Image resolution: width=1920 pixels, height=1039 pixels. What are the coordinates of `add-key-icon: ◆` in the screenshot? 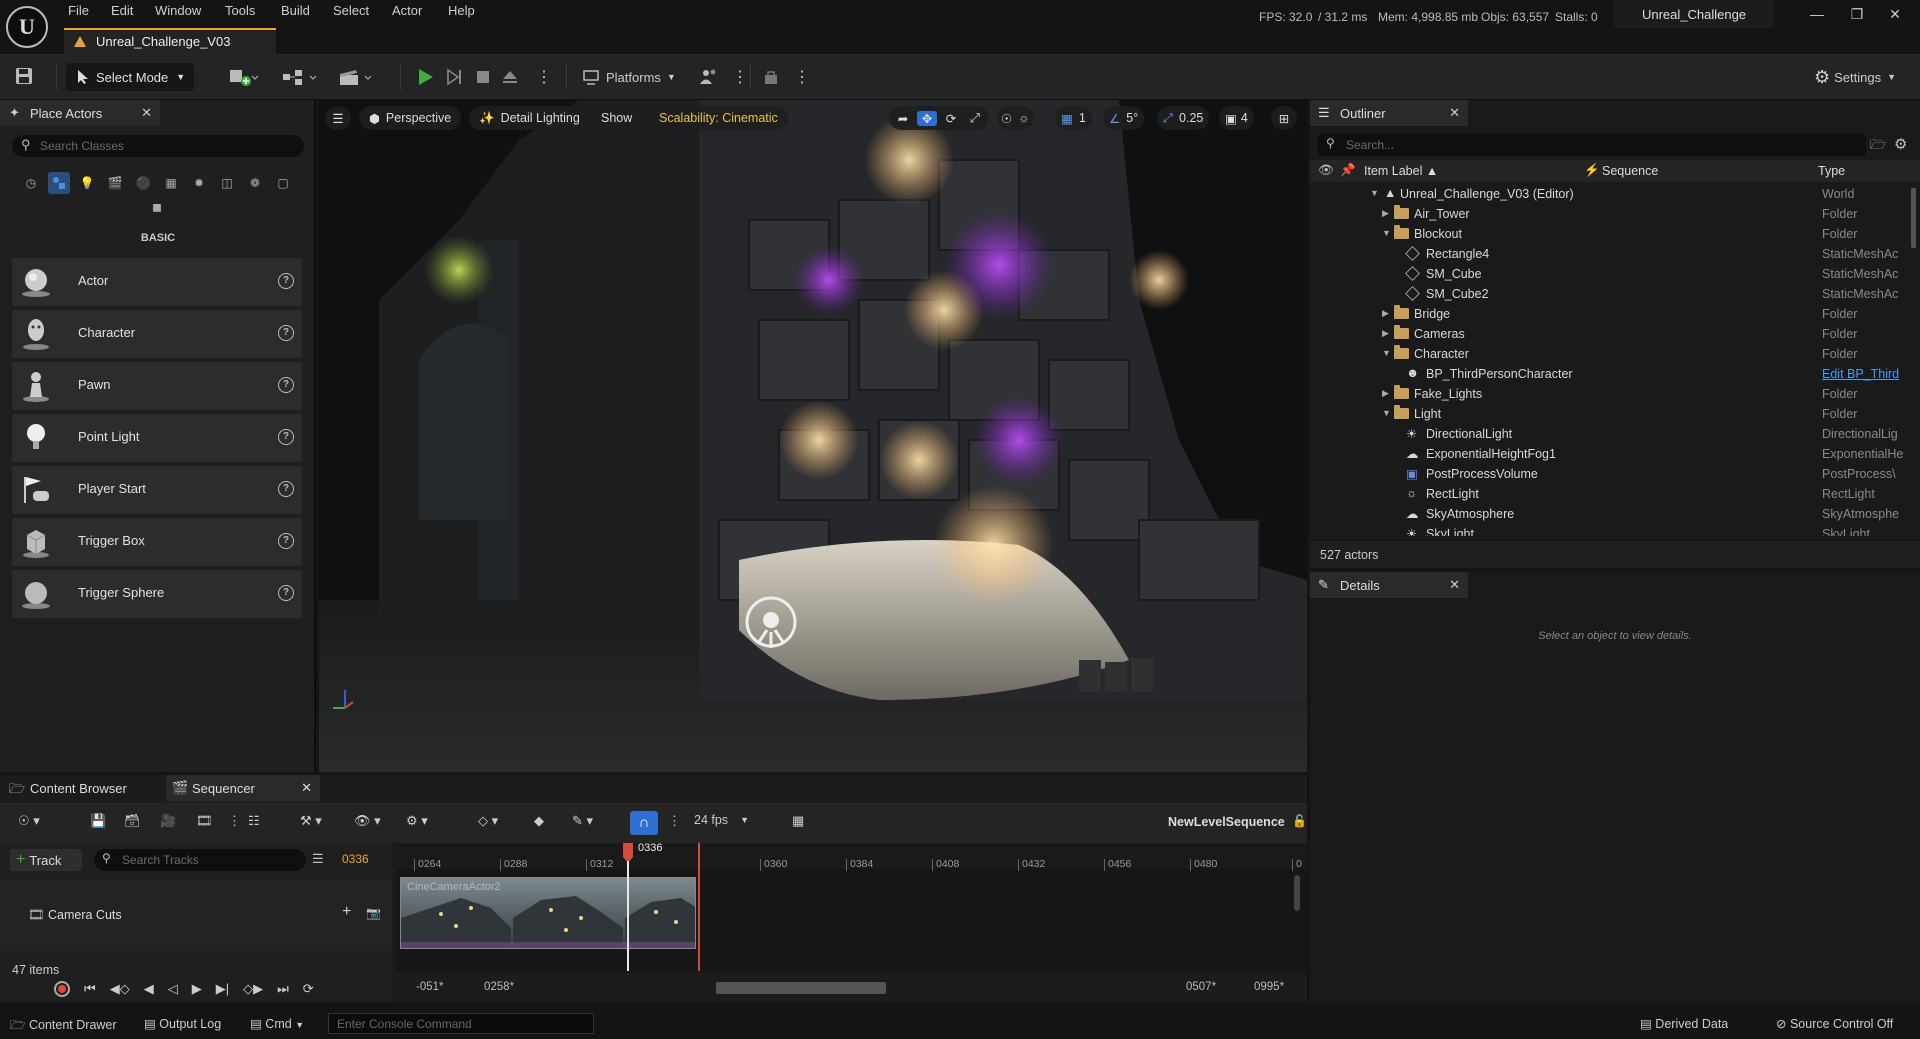 It's located at (539, 821).